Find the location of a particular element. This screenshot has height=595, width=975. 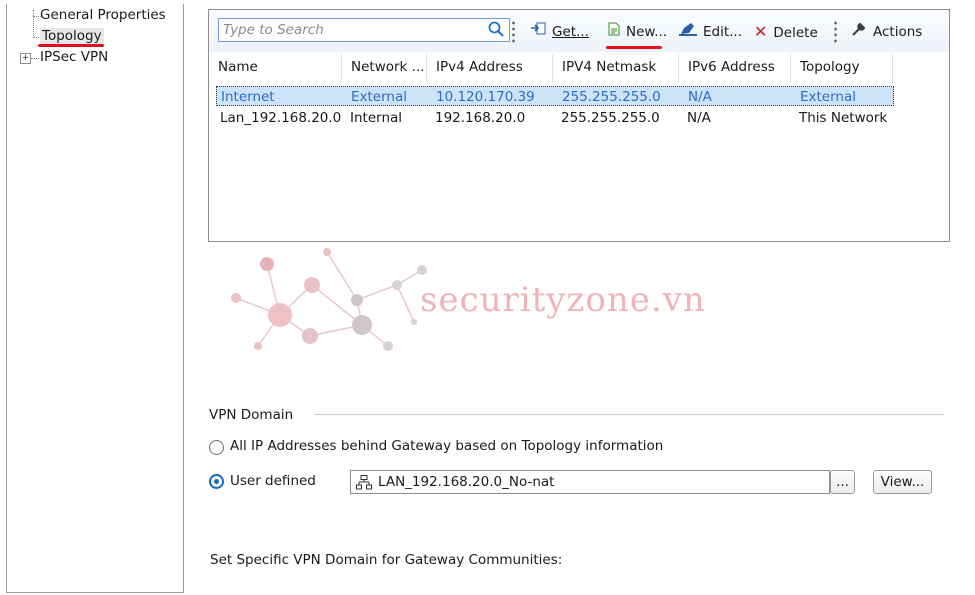

search-icon is located at coordinates (496, 31).